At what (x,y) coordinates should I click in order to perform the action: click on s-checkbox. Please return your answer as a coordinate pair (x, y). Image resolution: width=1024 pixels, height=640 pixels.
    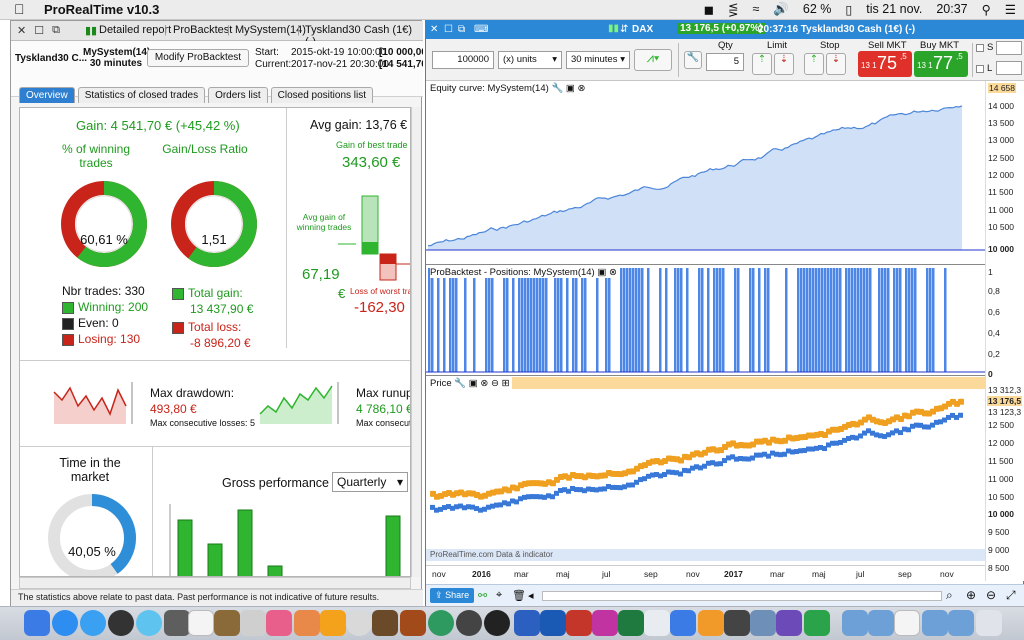
    Looking at the image, I should click on (980, 48).